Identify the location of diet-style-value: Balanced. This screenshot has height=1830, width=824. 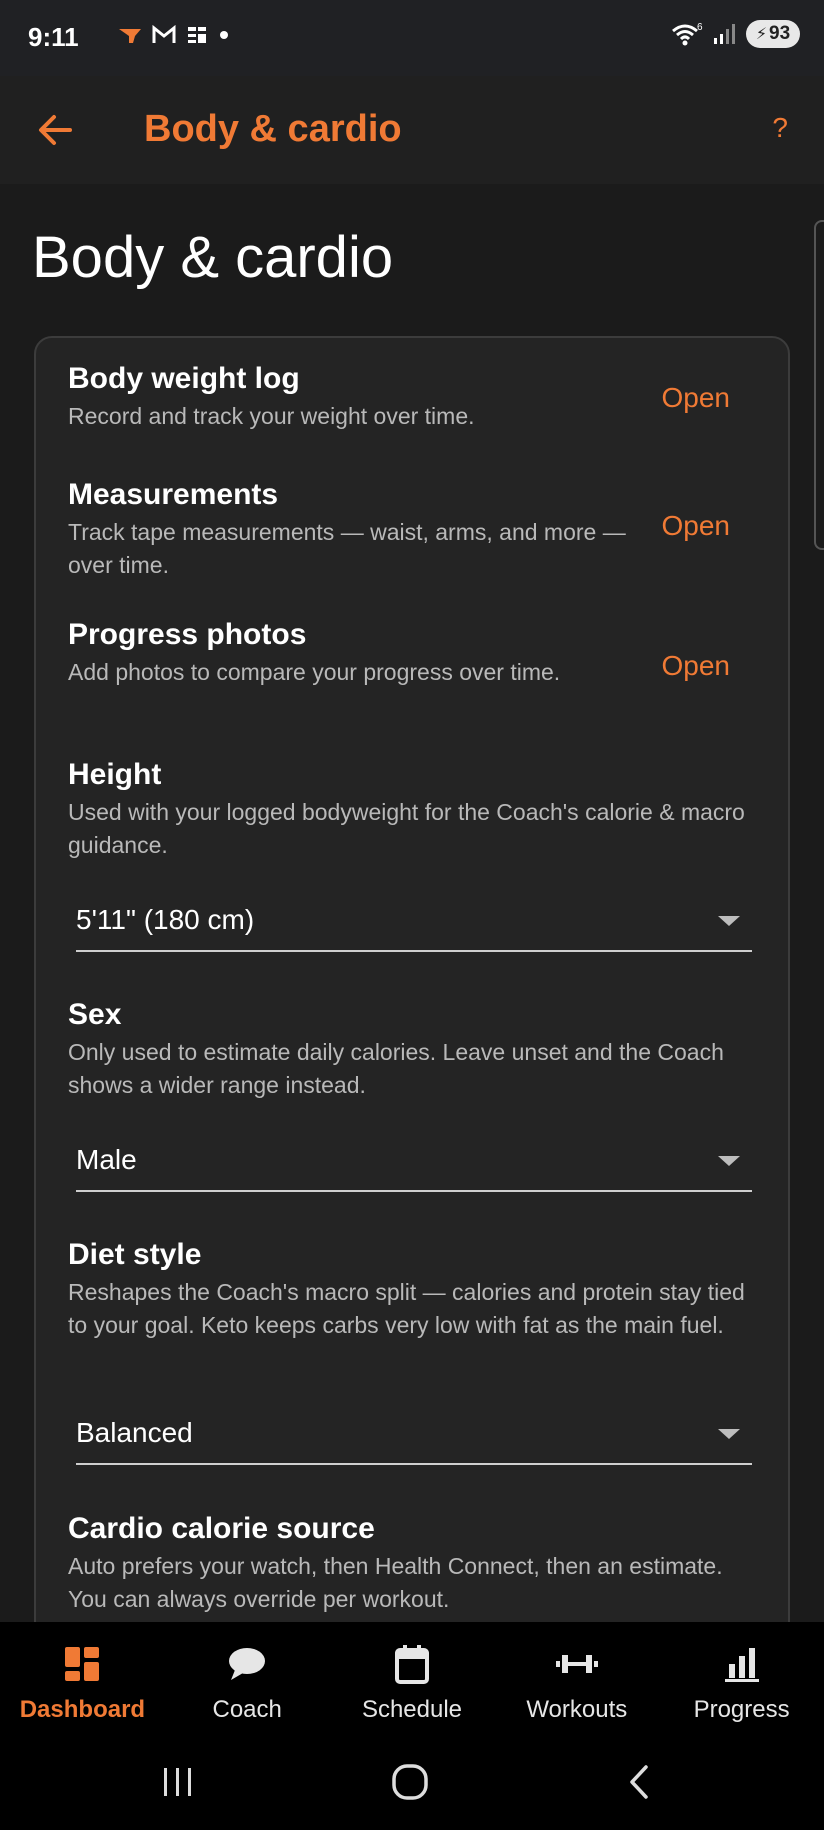
(134, 1432).